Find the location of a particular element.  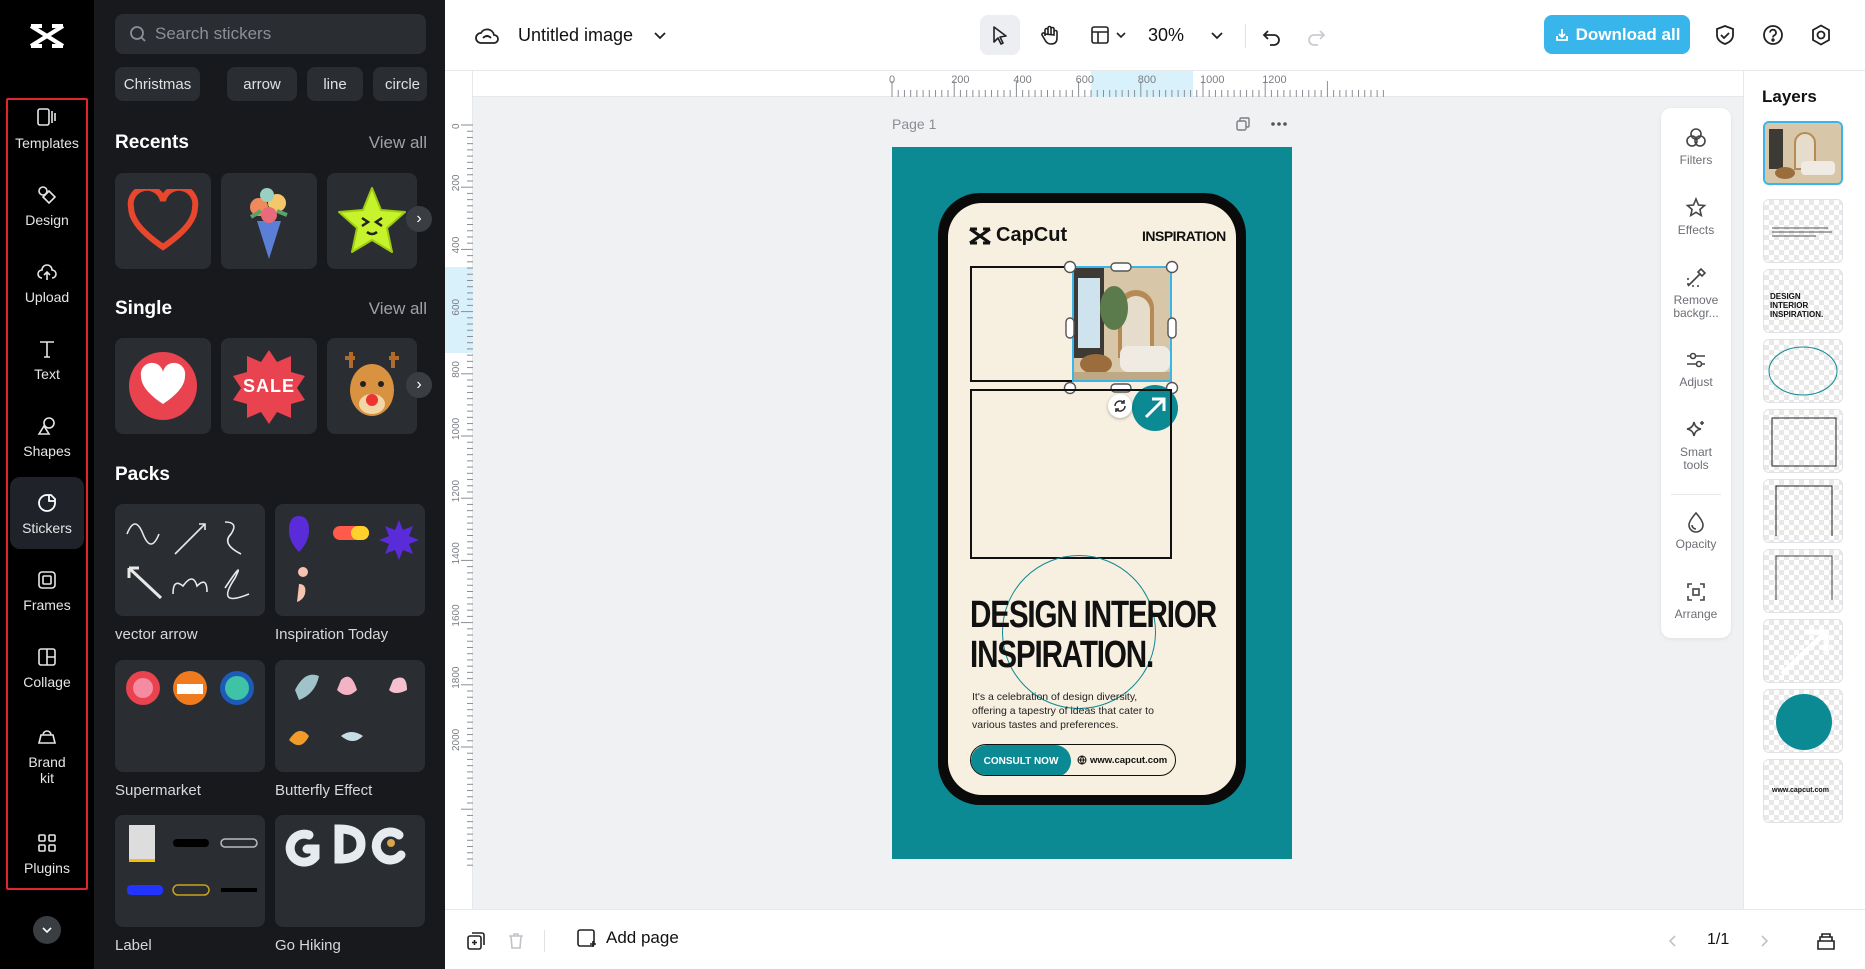

effects-star-icon is located at coordinates (1696, 207).